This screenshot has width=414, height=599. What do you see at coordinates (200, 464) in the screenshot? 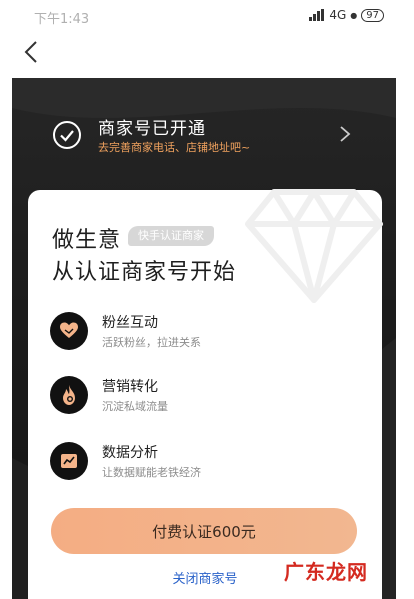
I see `feature-data-analysis: 数据分析 让数据赋能老铁经济` at bounding box center [200, 464].